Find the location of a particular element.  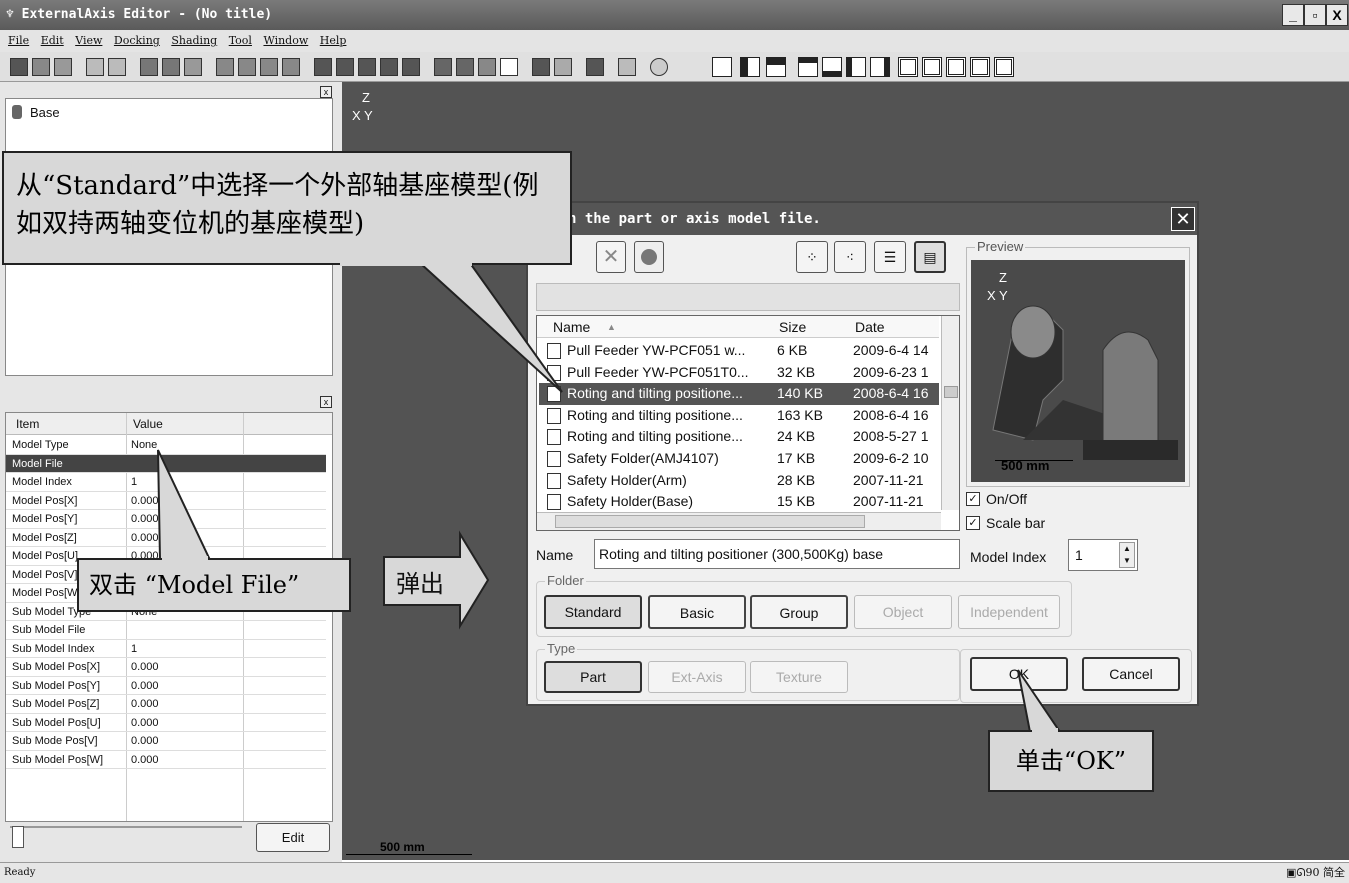

callout-double-click: 双击 “Model File” is located at coordinates (214, 585).